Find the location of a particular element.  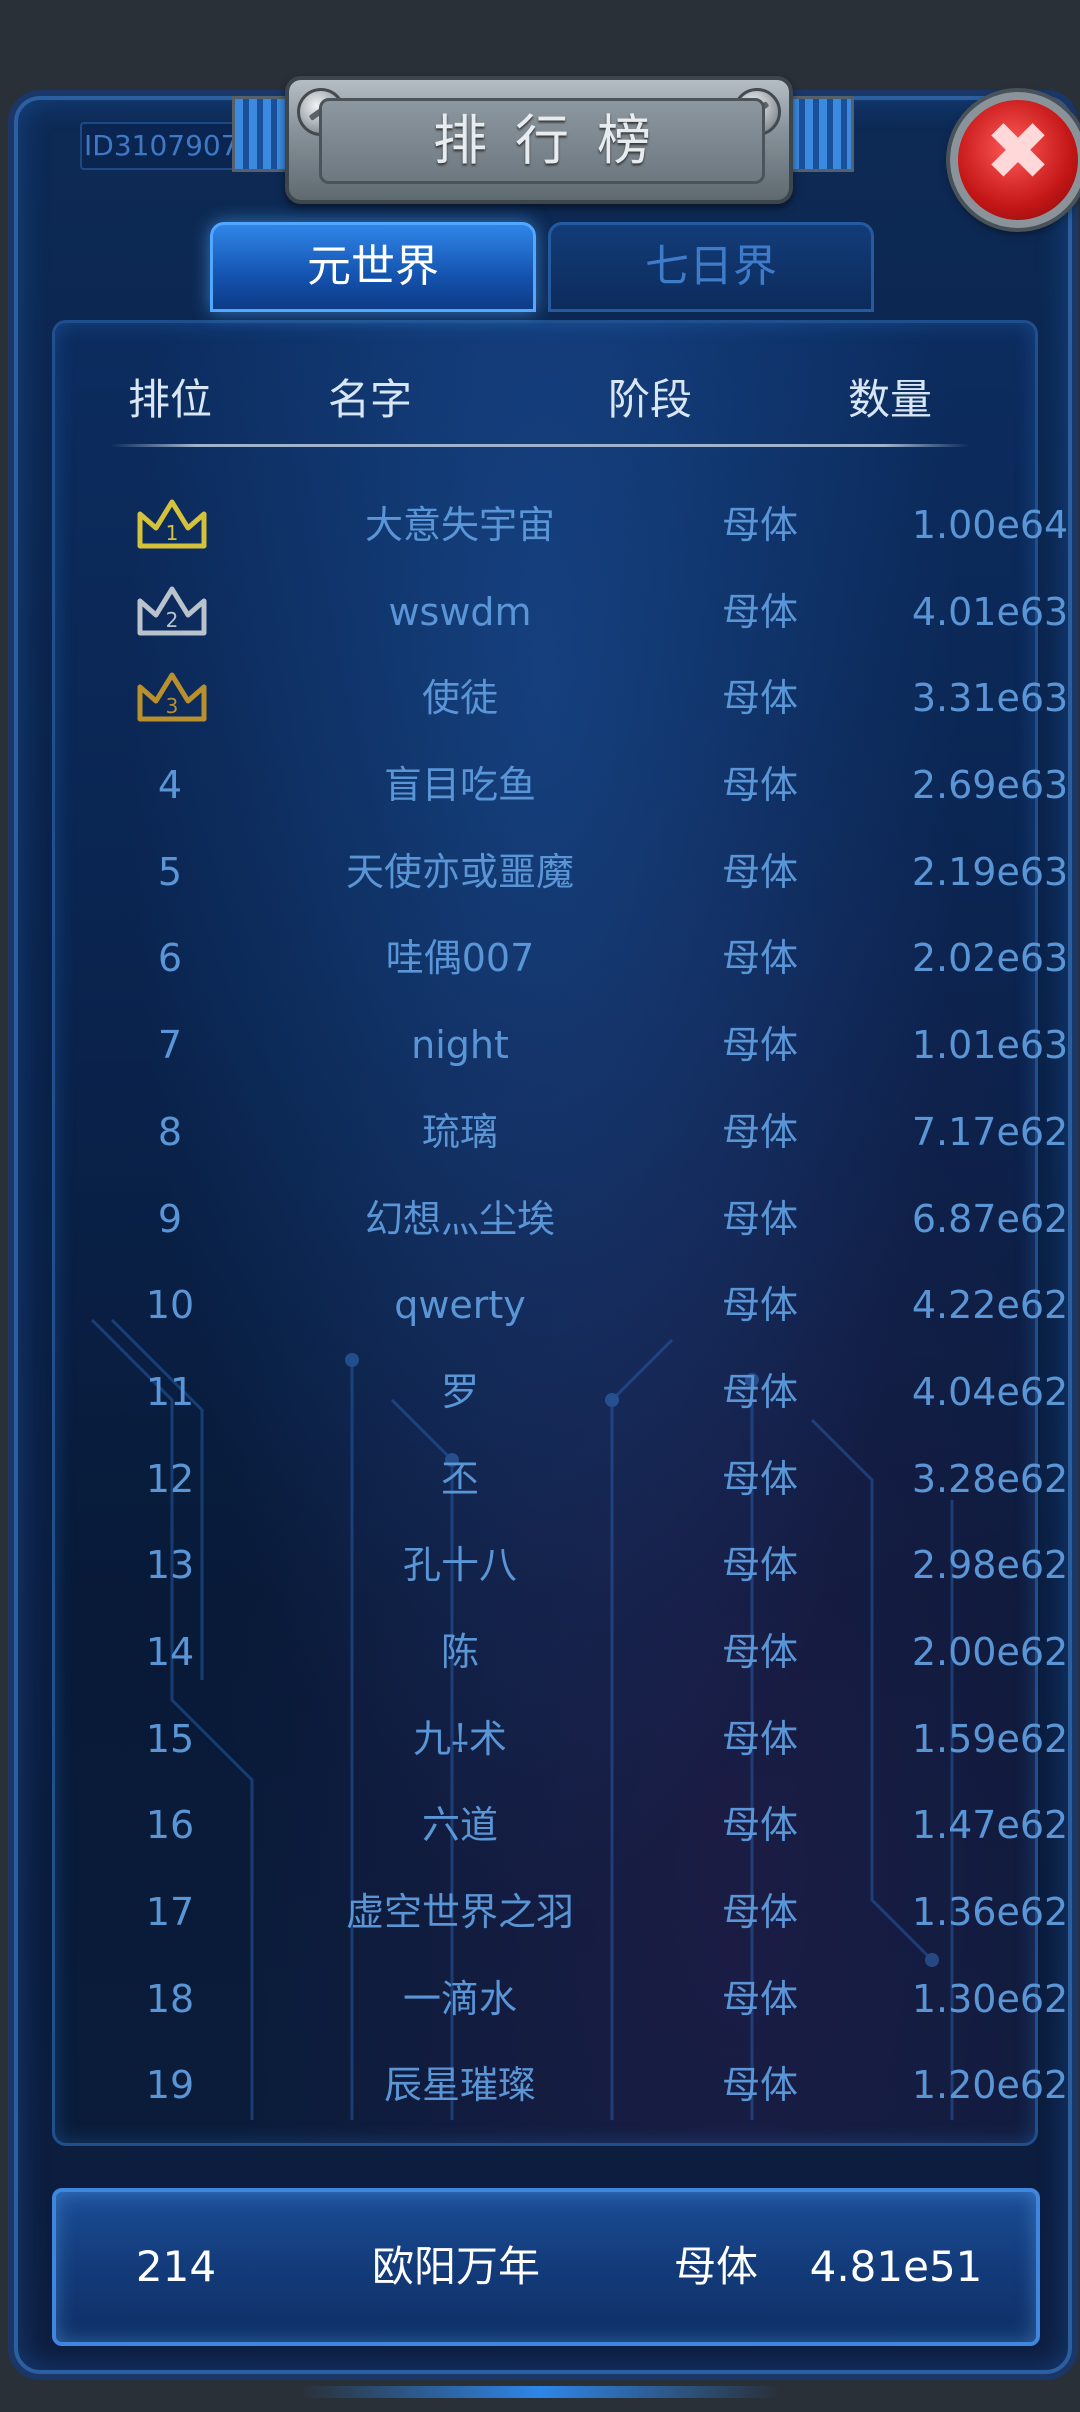

column-header-name: 名字 is located at coordinates (369, 399).